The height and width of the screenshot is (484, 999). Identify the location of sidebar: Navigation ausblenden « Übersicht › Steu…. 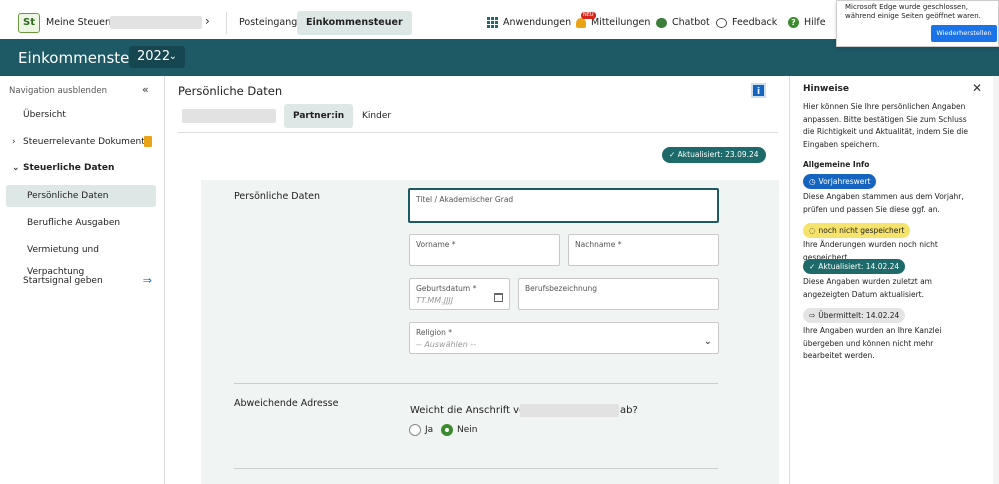
(82, 280).